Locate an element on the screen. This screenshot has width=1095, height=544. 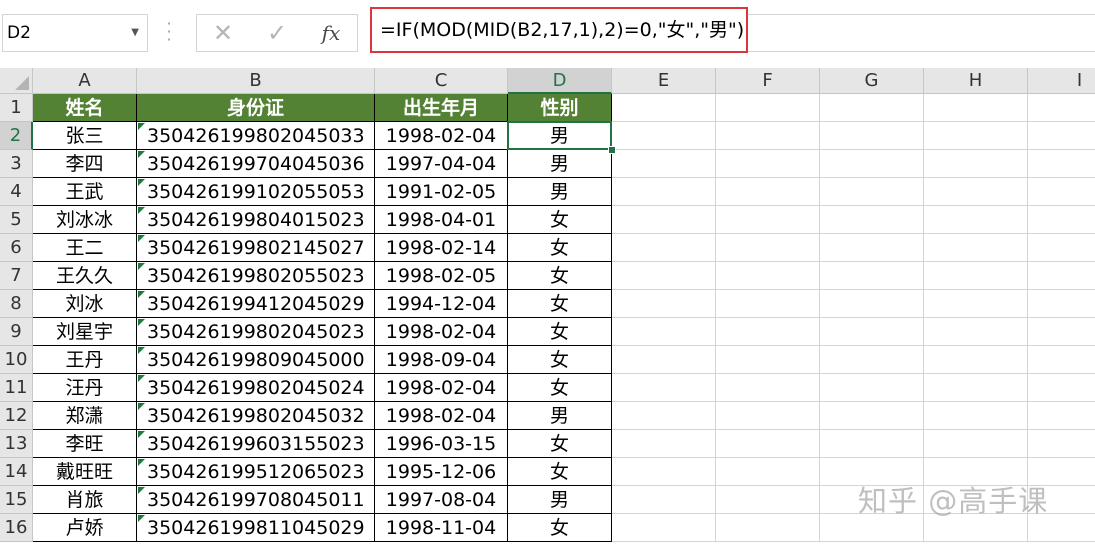
column-header-e: E is located at coordinates (664, 81).